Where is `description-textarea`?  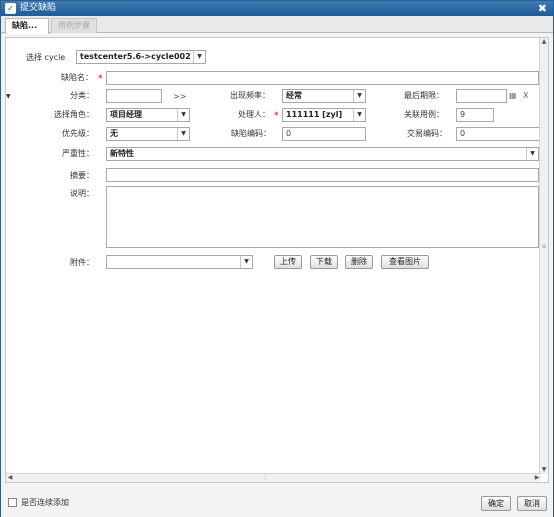 description-textarea is located at coordinates (322, 217).